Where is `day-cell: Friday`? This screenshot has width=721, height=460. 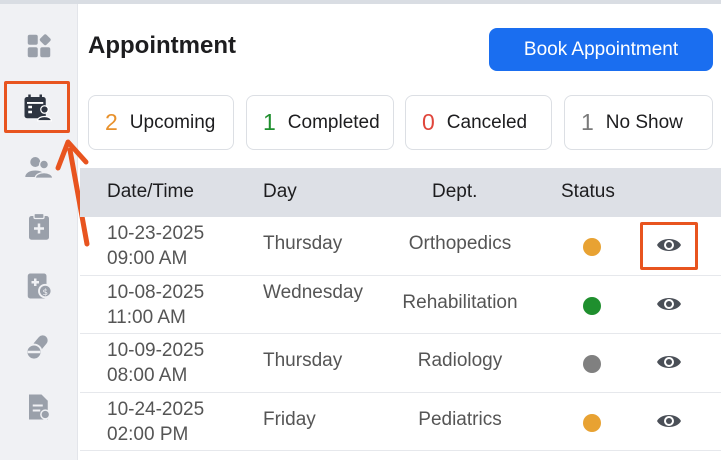
day-cell: Friday is located at coordinates (289, 419).